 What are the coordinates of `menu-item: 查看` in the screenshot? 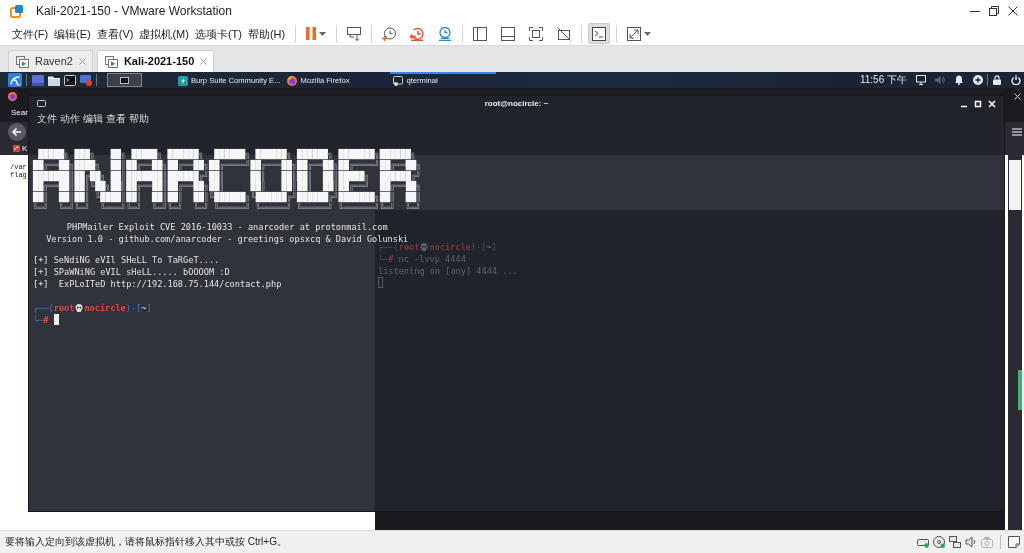 It's located at (116, 119).